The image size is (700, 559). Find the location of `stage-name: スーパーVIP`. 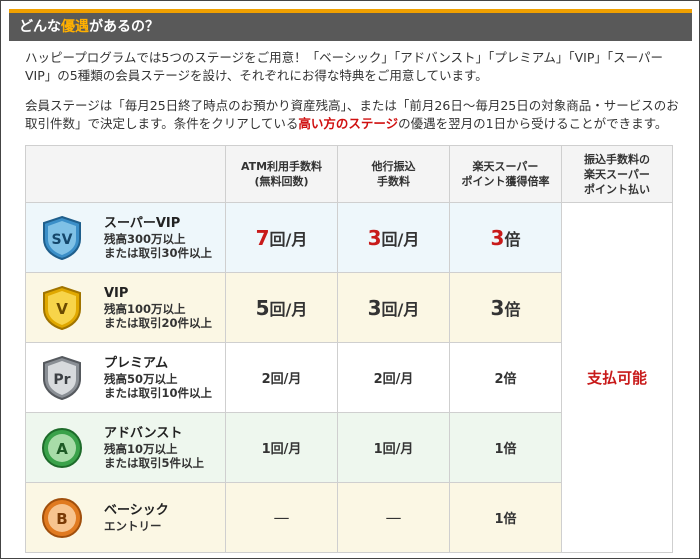

stage-name: スーパーVIP is located at coordinates (142, 223).